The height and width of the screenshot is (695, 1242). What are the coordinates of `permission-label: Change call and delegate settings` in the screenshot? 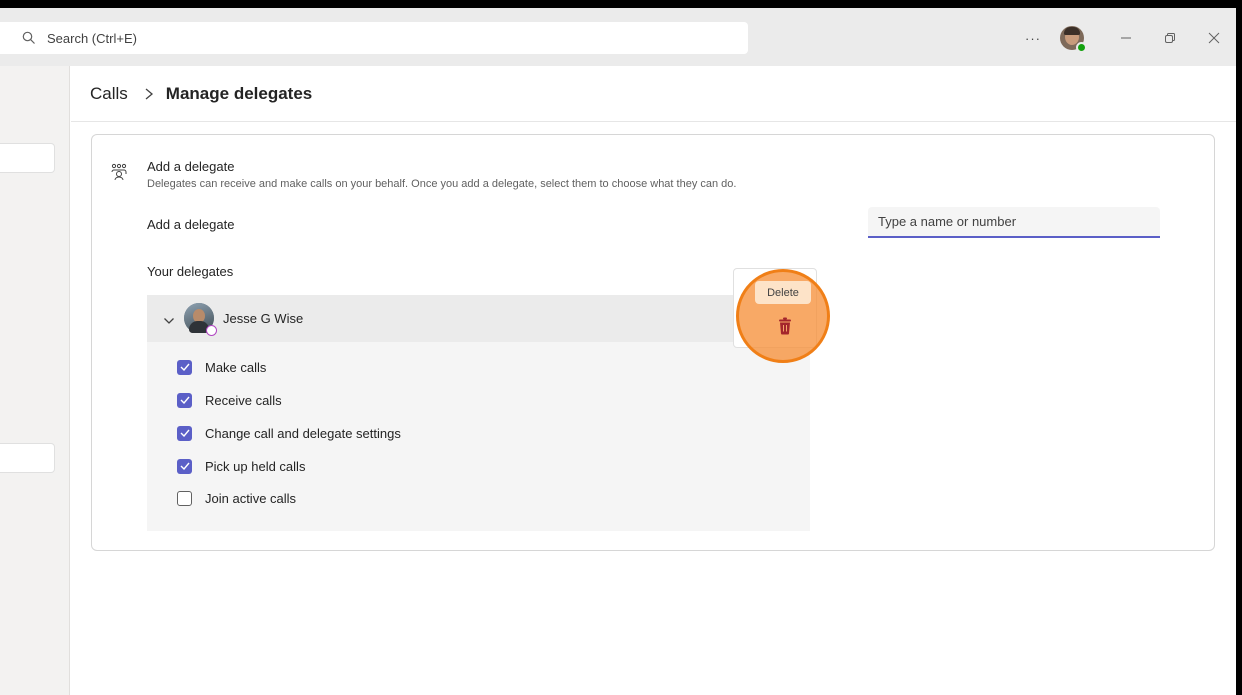 It's located at (303, 433).